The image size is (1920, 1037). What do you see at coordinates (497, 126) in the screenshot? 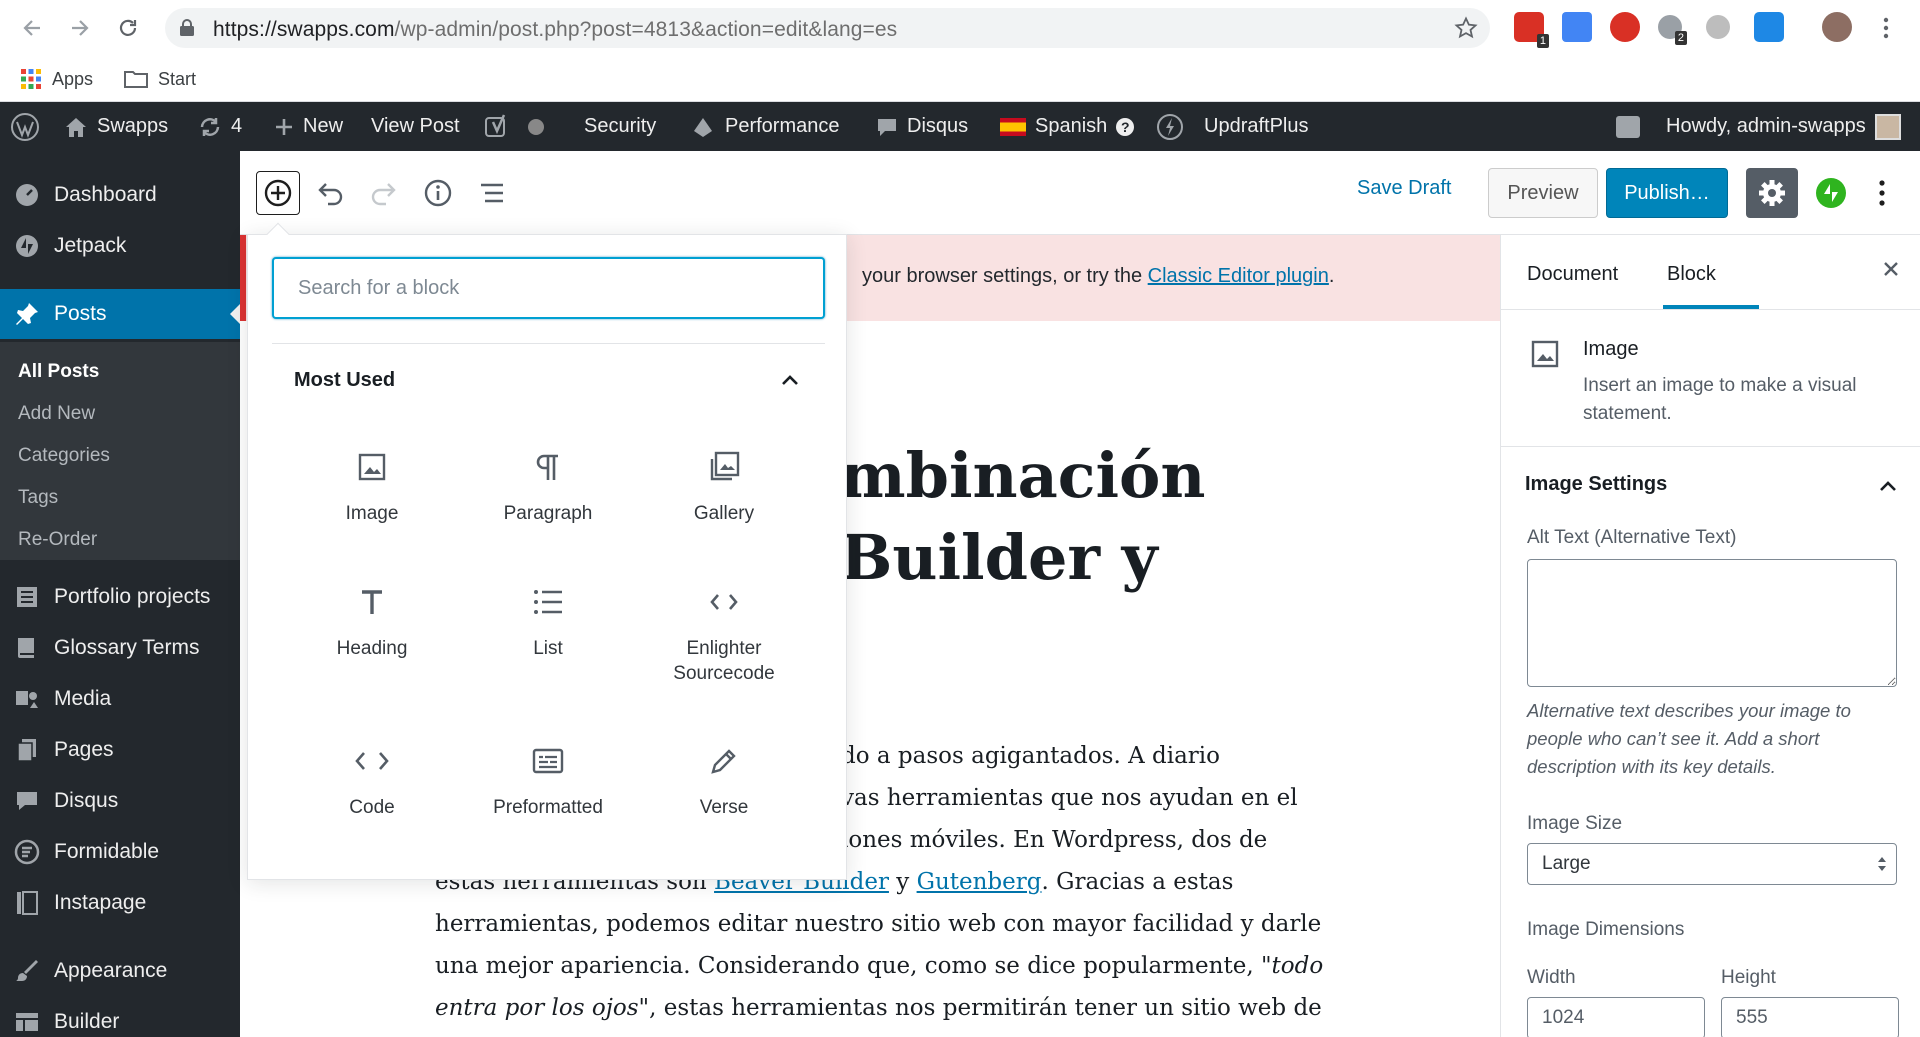
I see `yoast-icon` at bounding box center [497, 126].